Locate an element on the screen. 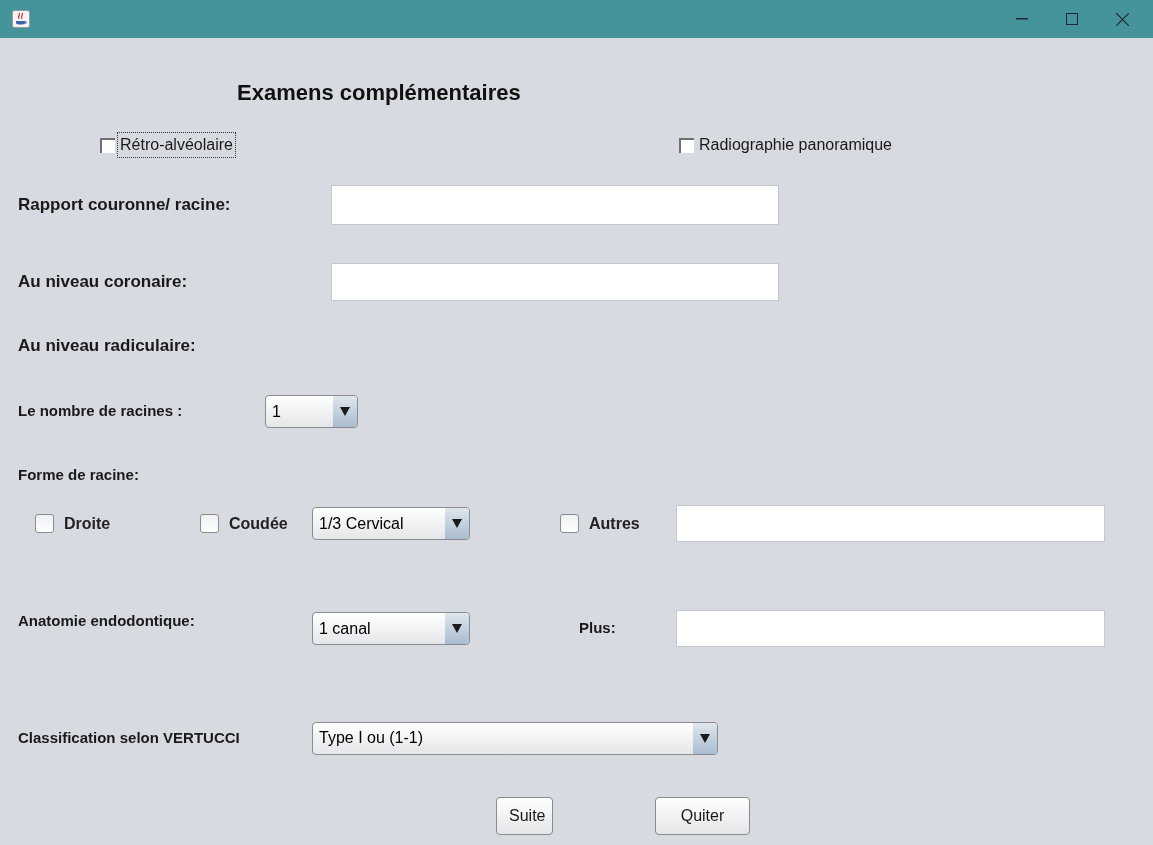 The height and width of the screenshot is (845, 1153). dropdown: 1 canal is located at coordinates (391, 628).